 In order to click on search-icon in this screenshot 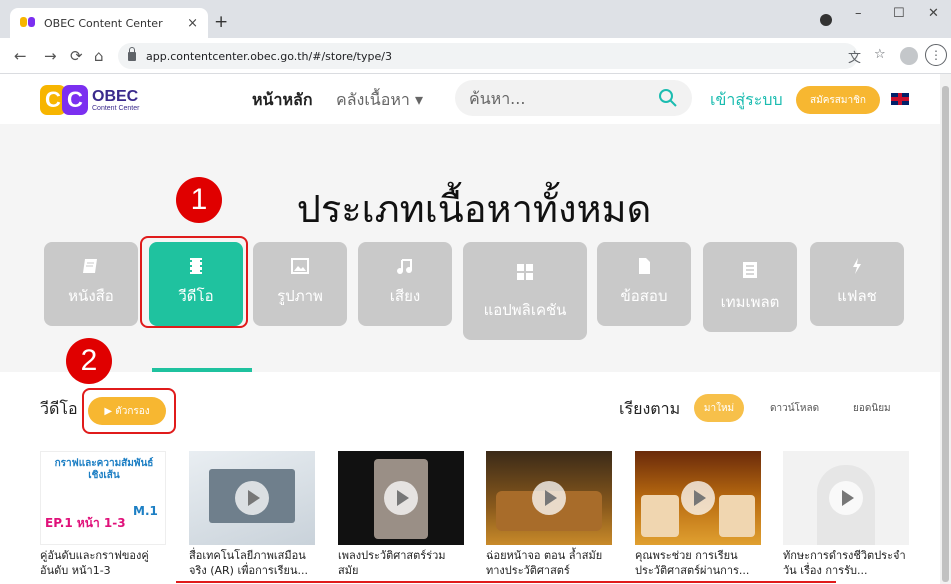, I will do `click(668, 98)`.